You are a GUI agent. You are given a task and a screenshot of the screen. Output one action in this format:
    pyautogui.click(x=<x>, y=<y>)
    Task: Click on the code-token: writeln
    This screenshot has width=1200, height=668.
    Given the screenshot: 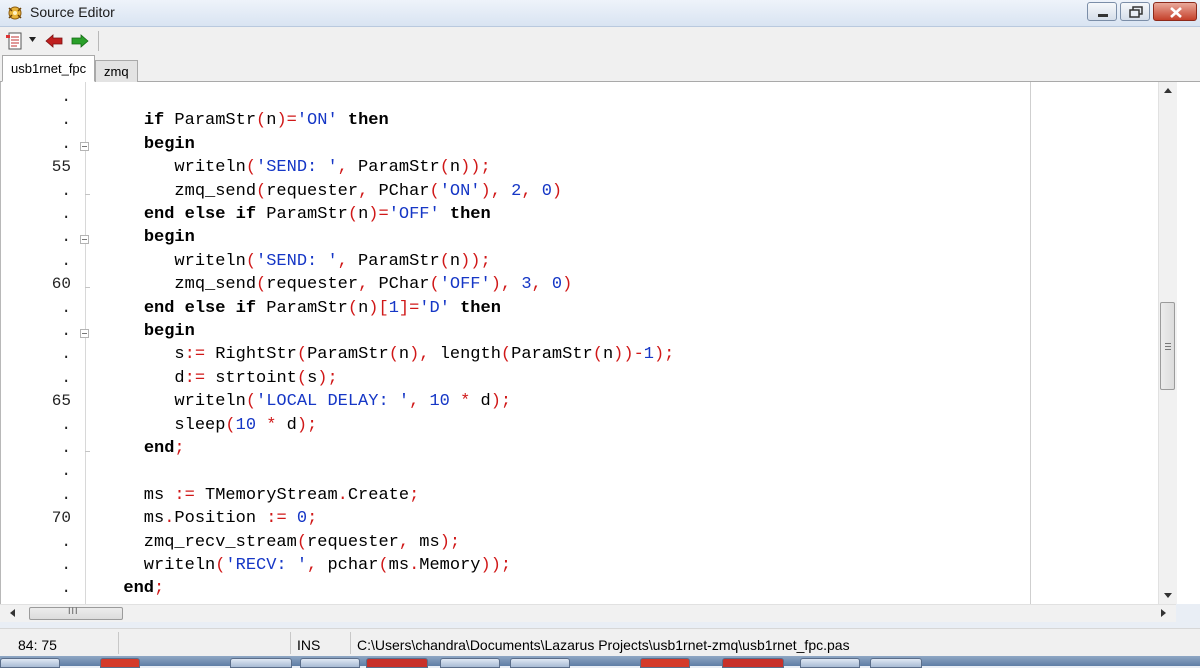 What is the action you would take?
    pyautogui.click(x=174, y=402)
    